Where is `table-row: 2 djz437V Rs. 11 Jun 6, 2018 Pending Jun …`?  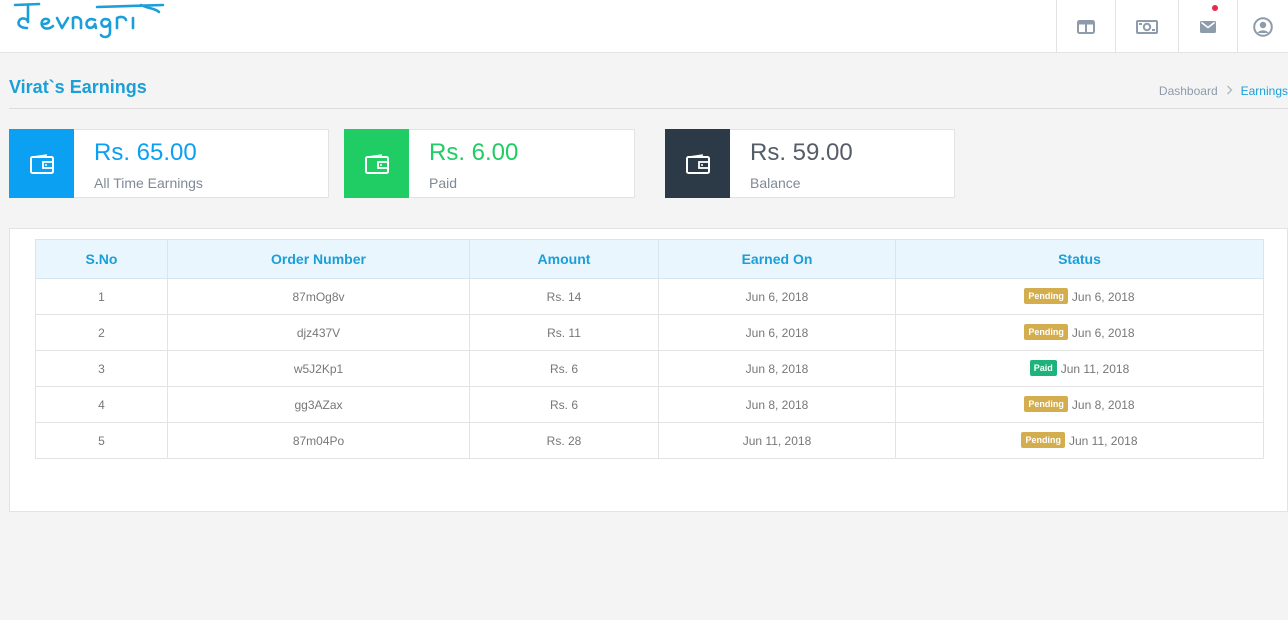
table-row: 2 djz437V Rs. 11 Jun 6, 2018 Pending Jun … is located at coordinates (649, 332).